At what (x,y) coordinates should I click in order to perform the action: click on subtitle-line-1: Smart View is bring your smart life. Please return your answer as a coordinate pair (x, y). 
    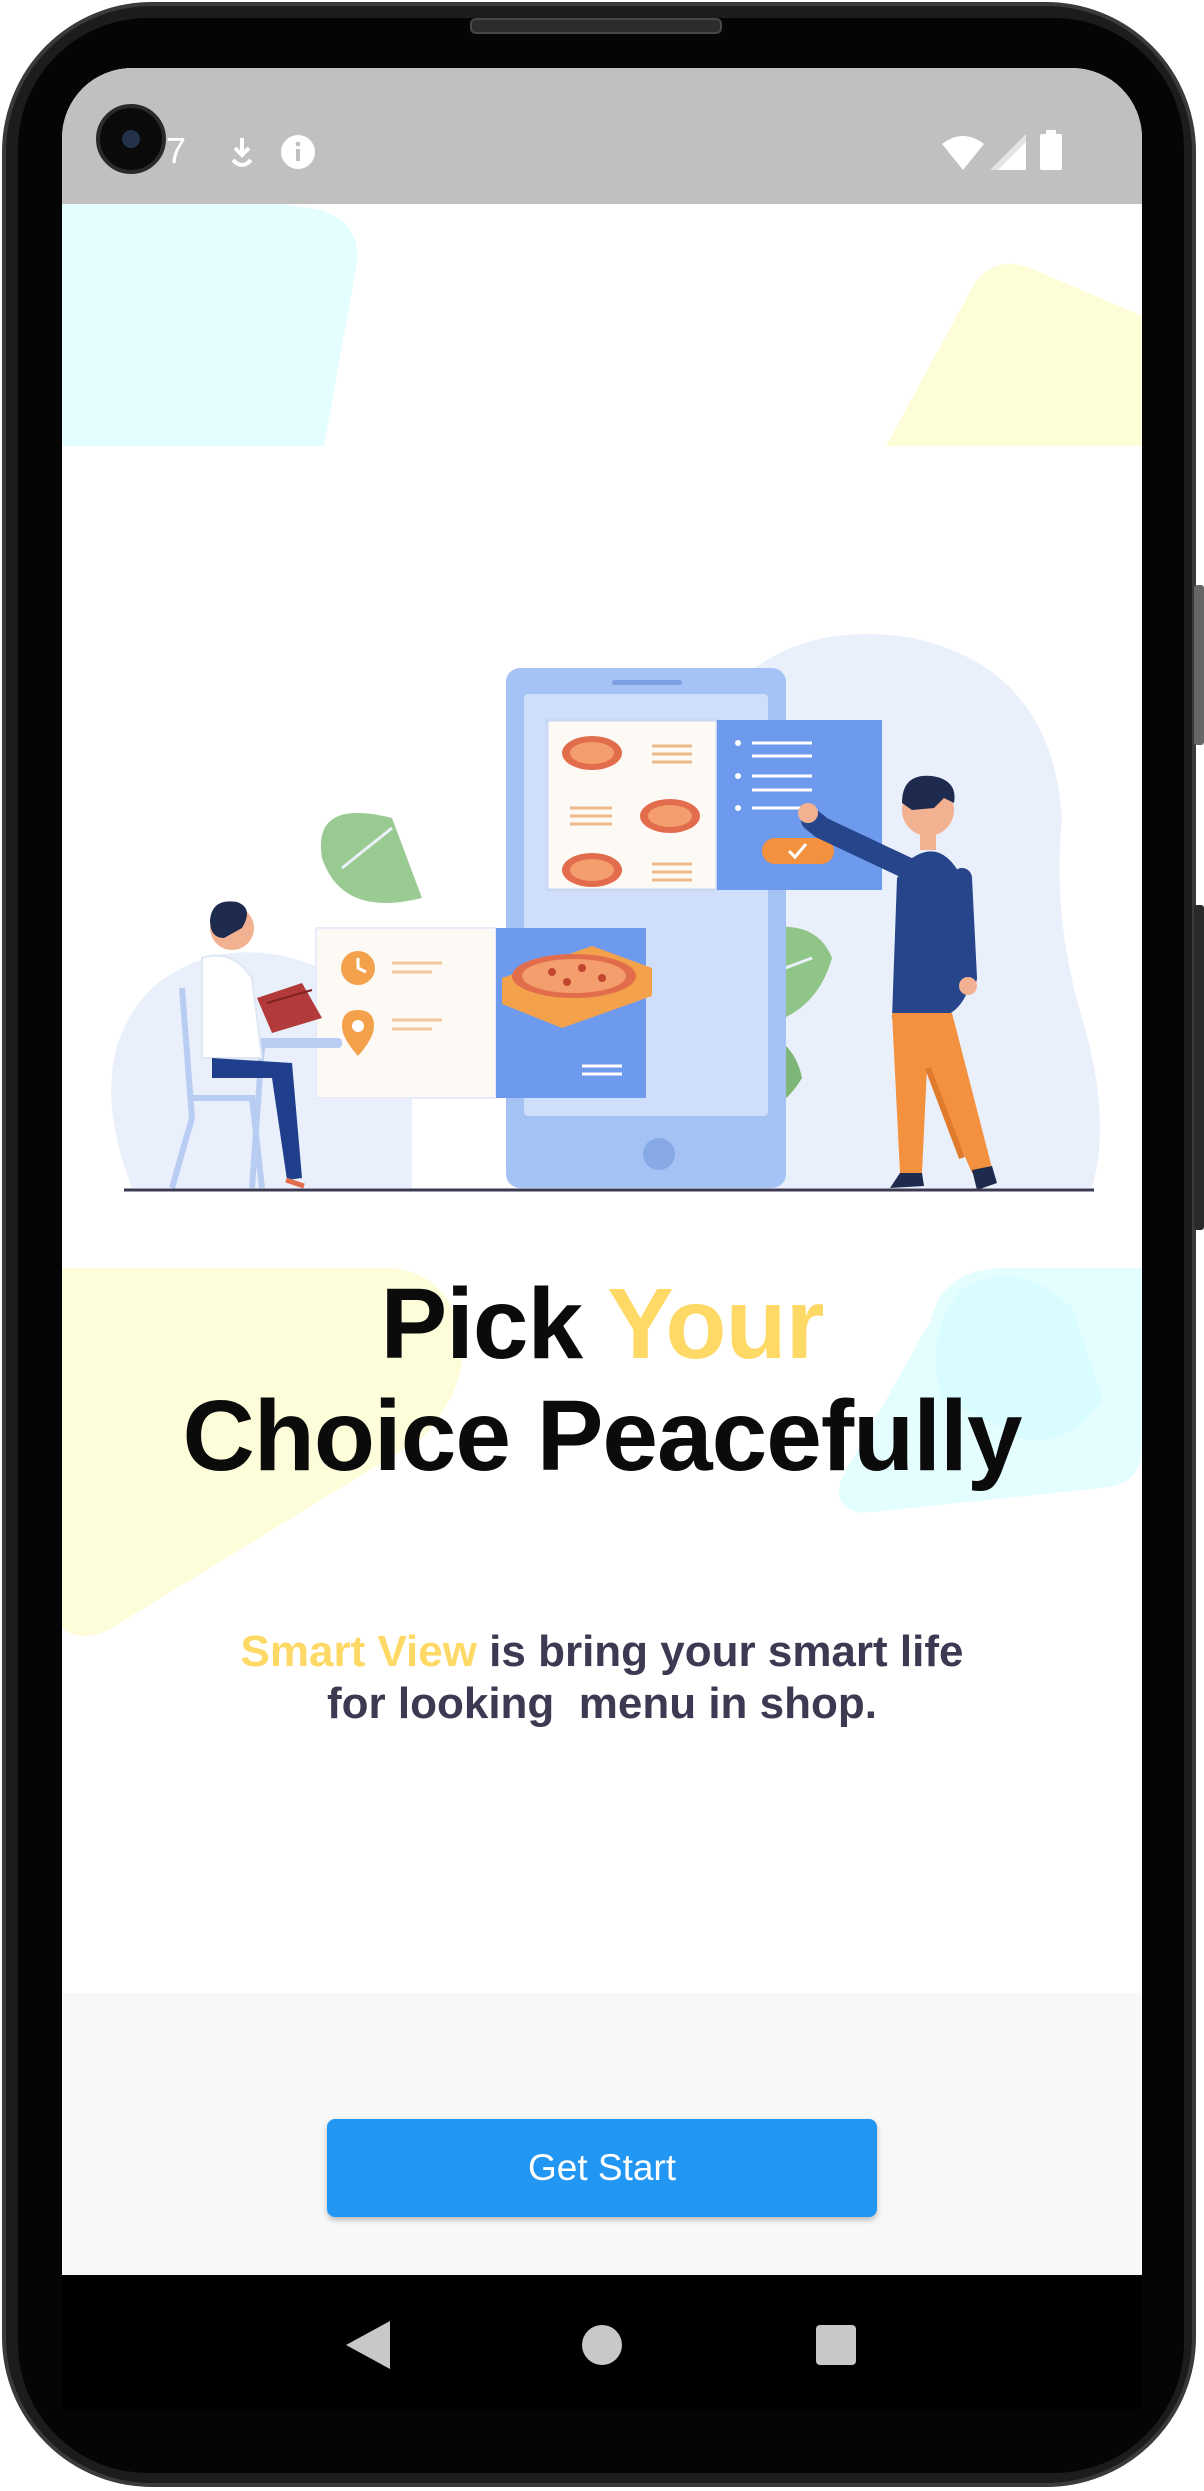
    Looking at the image, I should click on (602, 1652).